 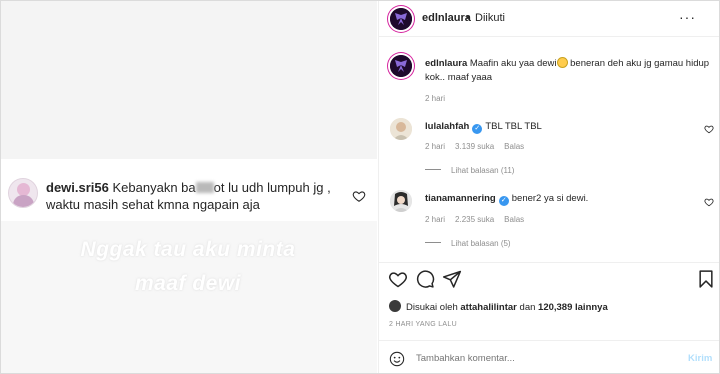 What do you see at coordinates (398, 279) in the screenshot?
I see `like-heart-icon` at bounding box center [398, 279].